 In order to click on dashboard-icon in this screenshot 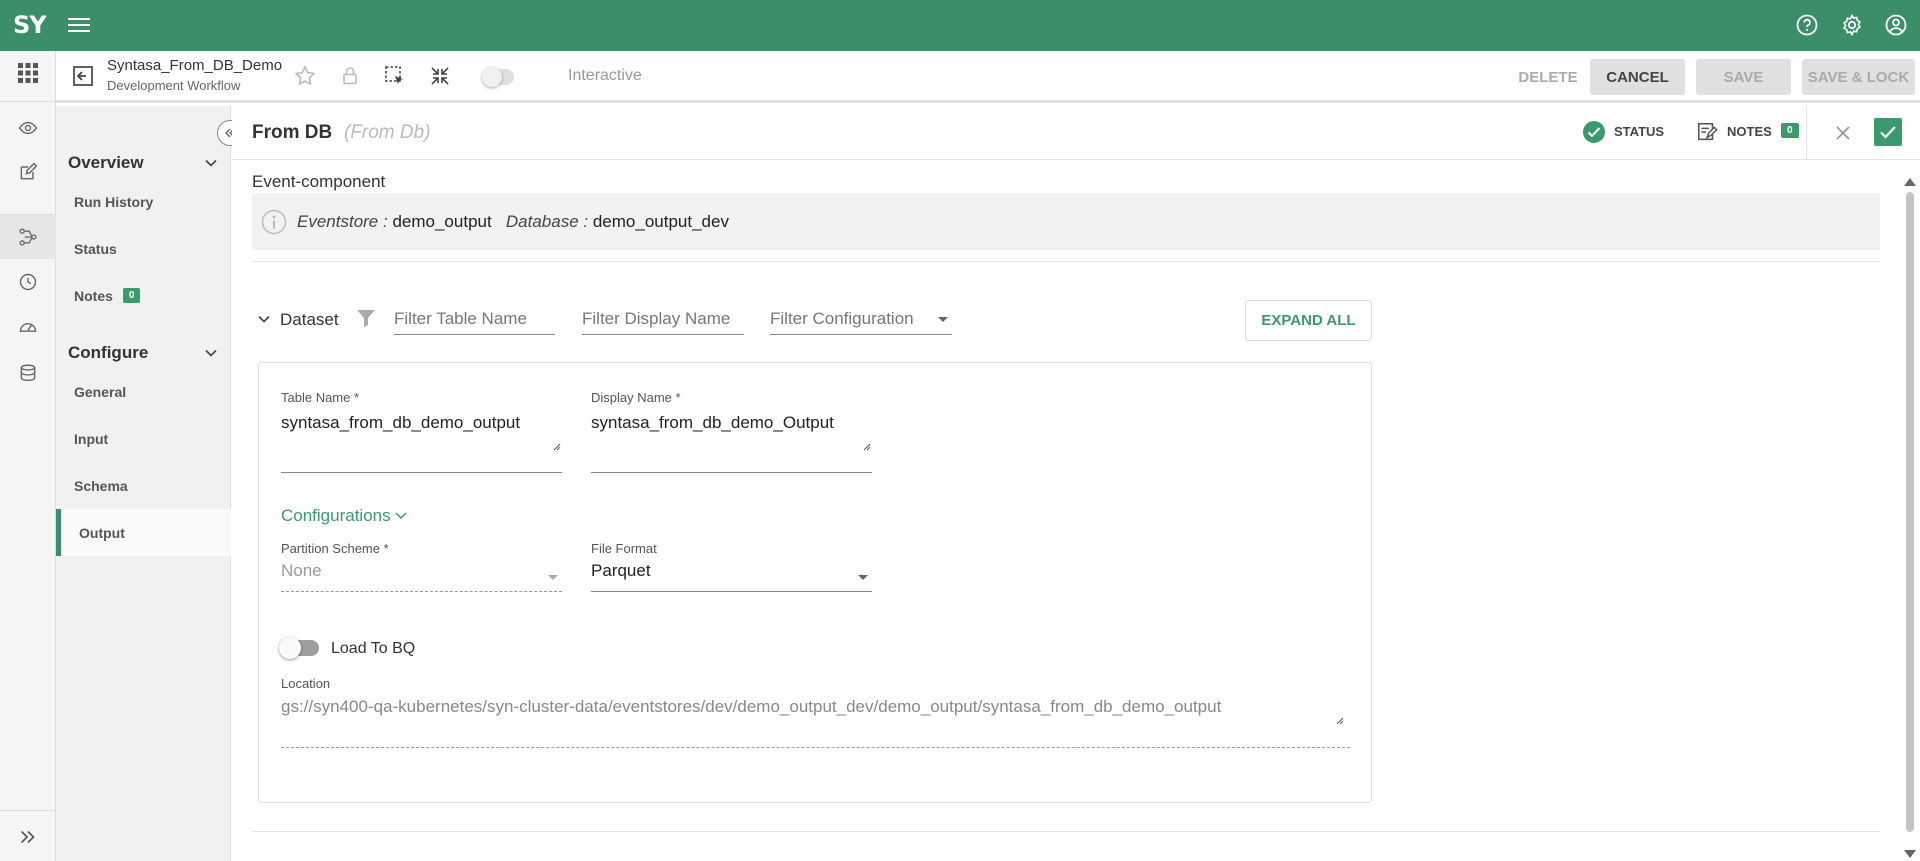, I will do `click(28, 327)`.